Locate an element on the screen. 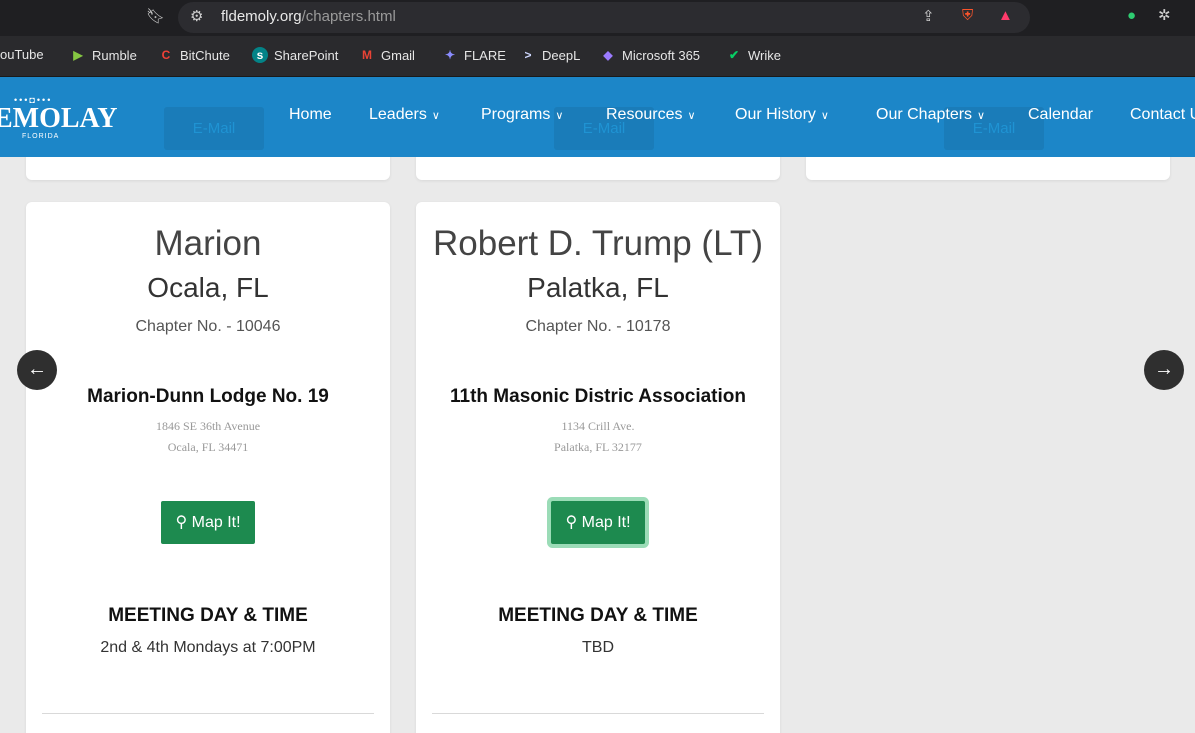  nav-home: Home is located at coordinates (310, 115).